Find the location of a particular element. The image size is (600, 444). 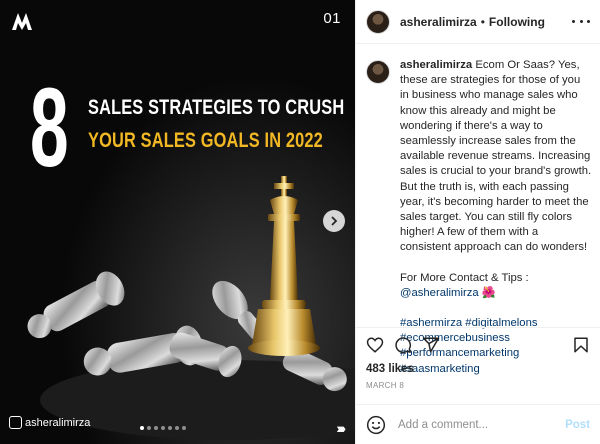

post-date: MARCH 8 is located at coordinates (385, 385).